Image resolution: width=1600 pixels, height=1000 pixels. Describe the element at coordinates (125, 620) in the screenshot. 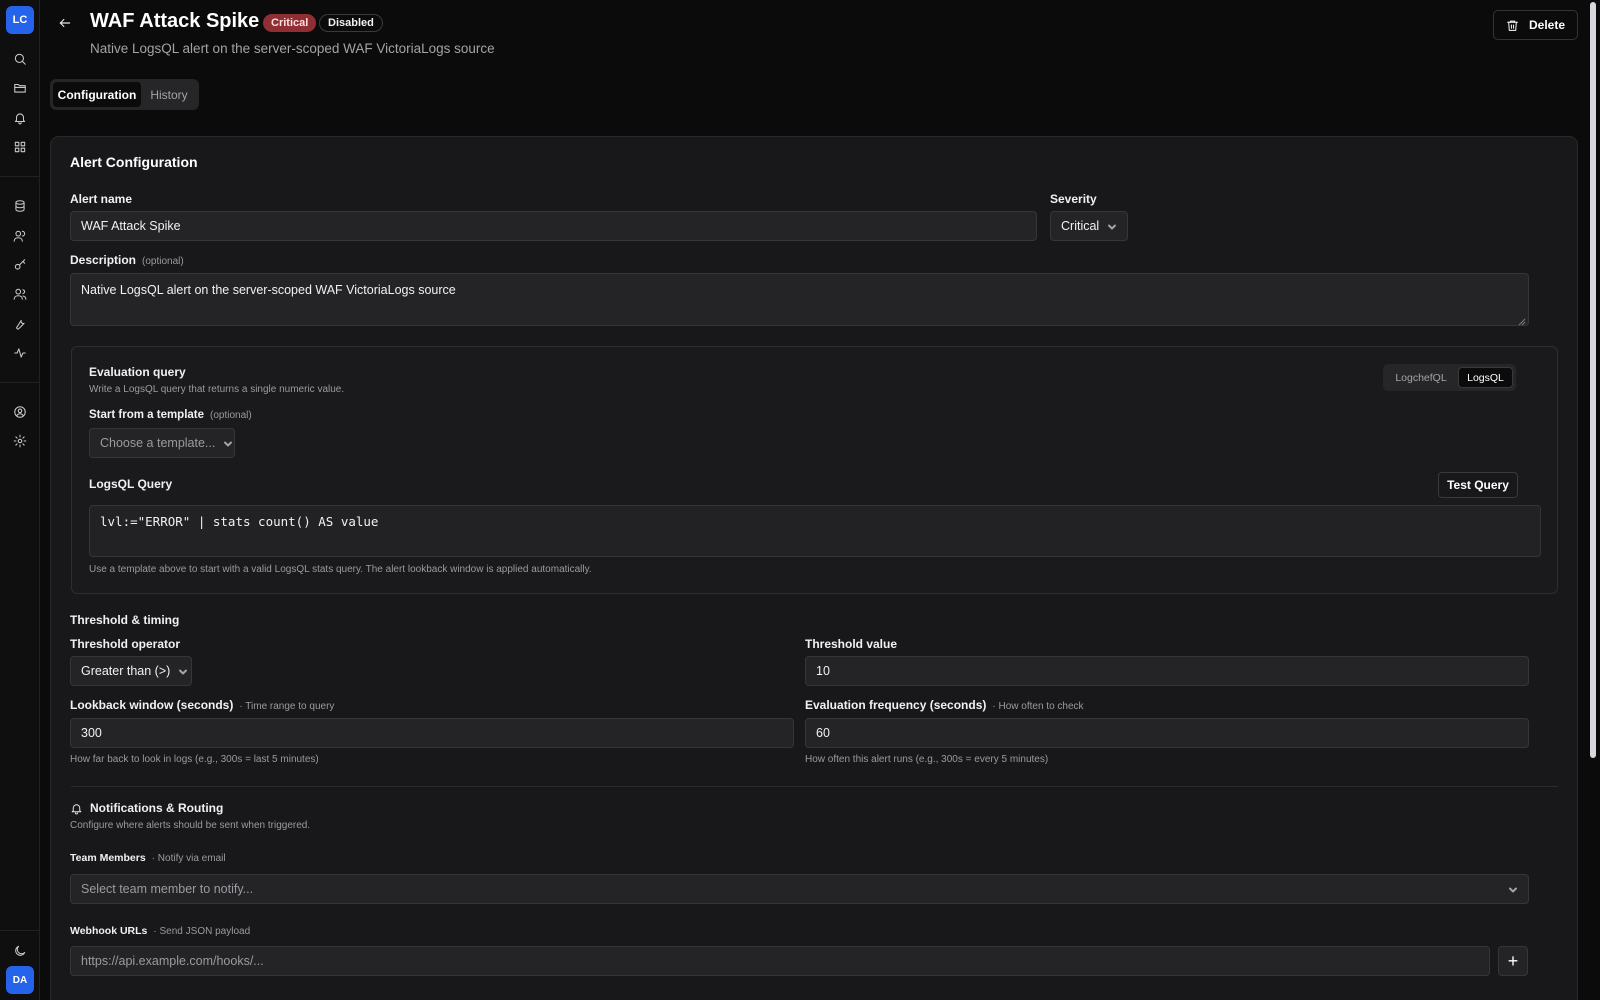

I see `threshold-section-title: Threshold & timing` at that location.